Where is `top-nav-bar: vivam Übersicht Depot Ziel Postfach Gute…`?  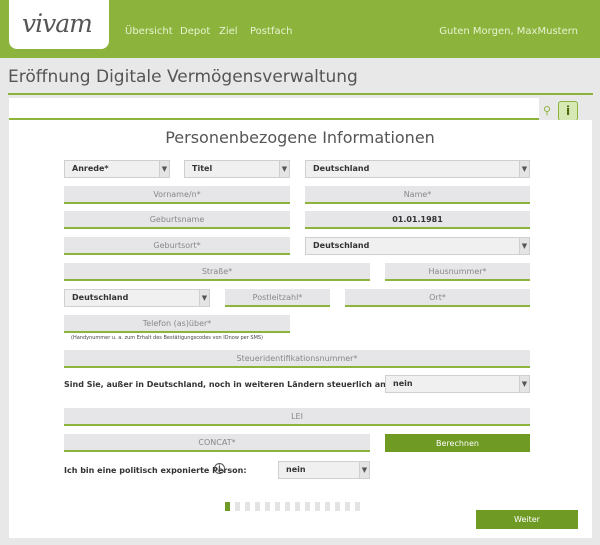
top-nav-bar: vivam Übersicht Depot Ziel Postfach Gute… is located at coordinates (300, 29).